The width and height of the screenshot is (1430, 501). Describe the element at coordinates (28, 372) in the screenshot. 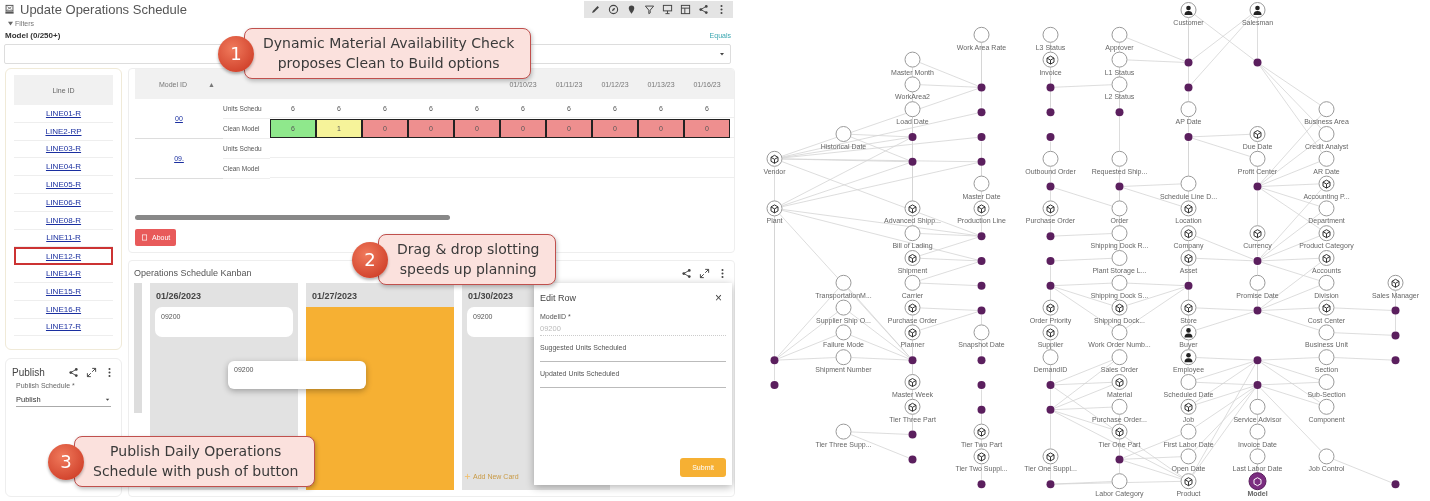

I see `panel-title: Publish` at that location.